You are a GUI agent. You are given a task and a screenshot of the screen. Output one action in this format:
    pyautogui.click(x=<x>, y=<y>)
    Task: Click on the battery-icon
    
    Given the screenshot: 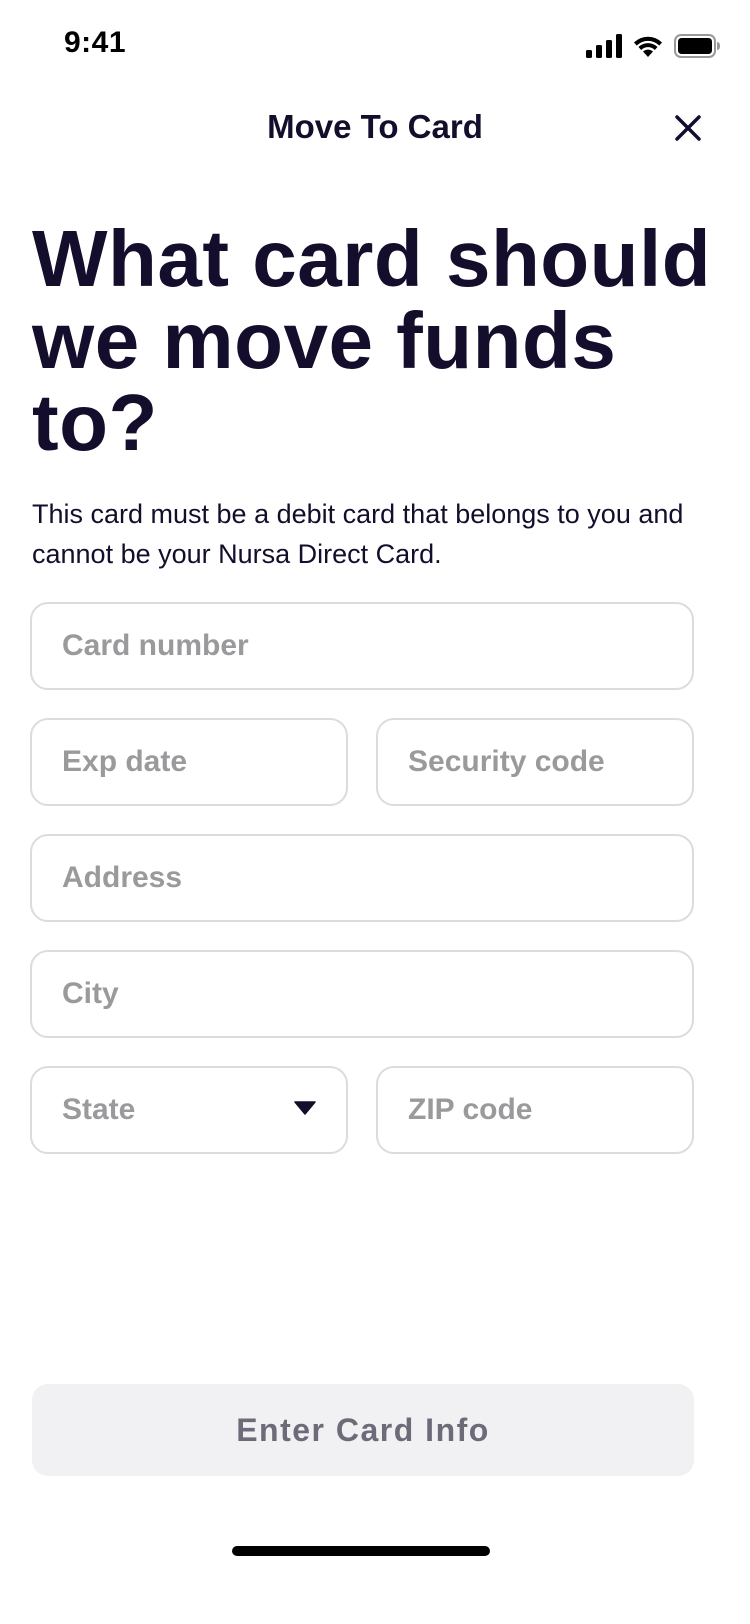 What is the action you would take?
    pyautogui.click(x=697, y=46)
    